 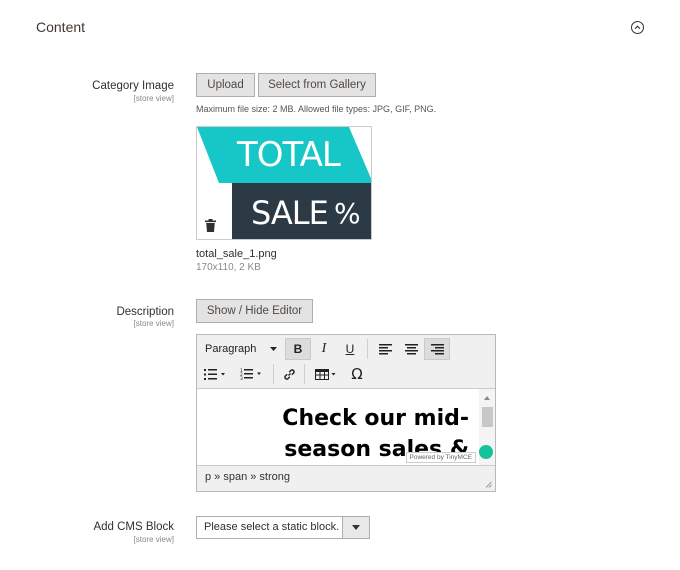 I want to click on chevron-down-icon, so click(x=356, y=527).